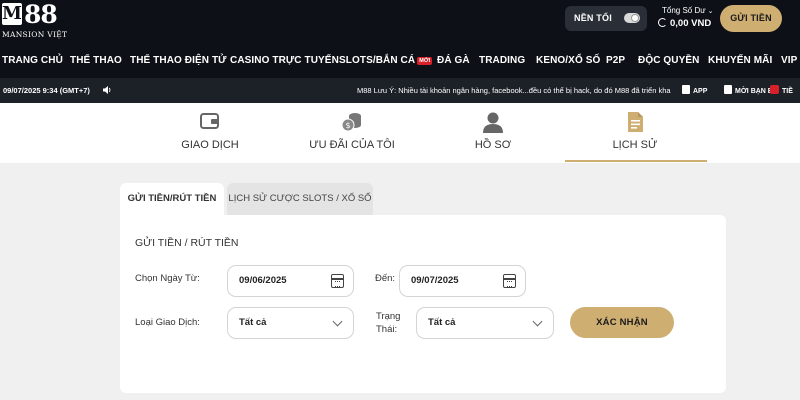 This screenshot has width=800, height=400. Describe the element at coordinates (210, 133) in the screenshot. I see `tab-transactions: GIAO DỊCH` at that location.